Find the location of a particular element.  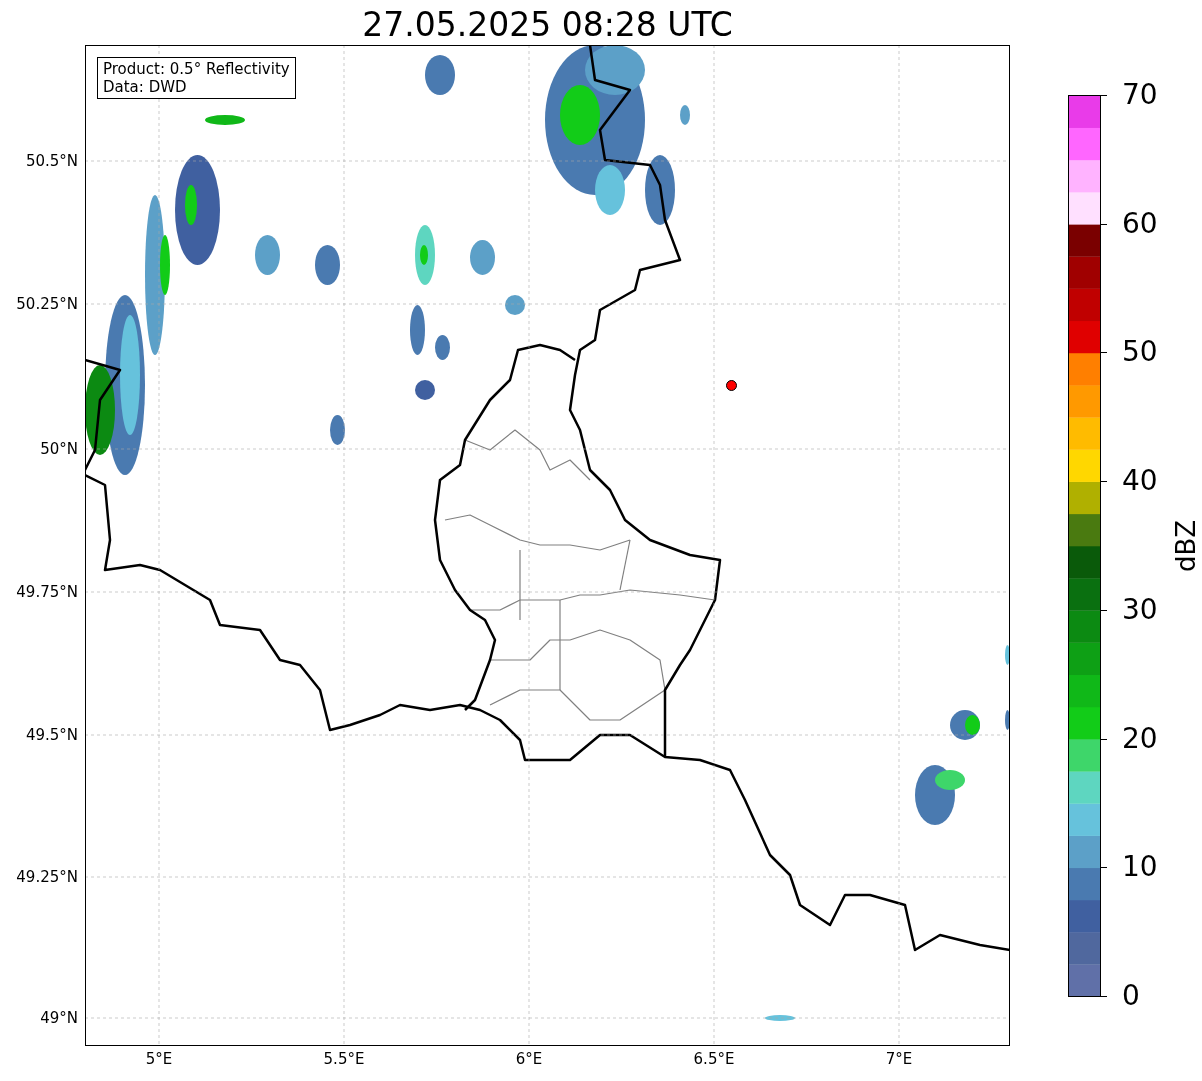

colorbar-tick-label: 10 is located at coordinates (1140, 867).